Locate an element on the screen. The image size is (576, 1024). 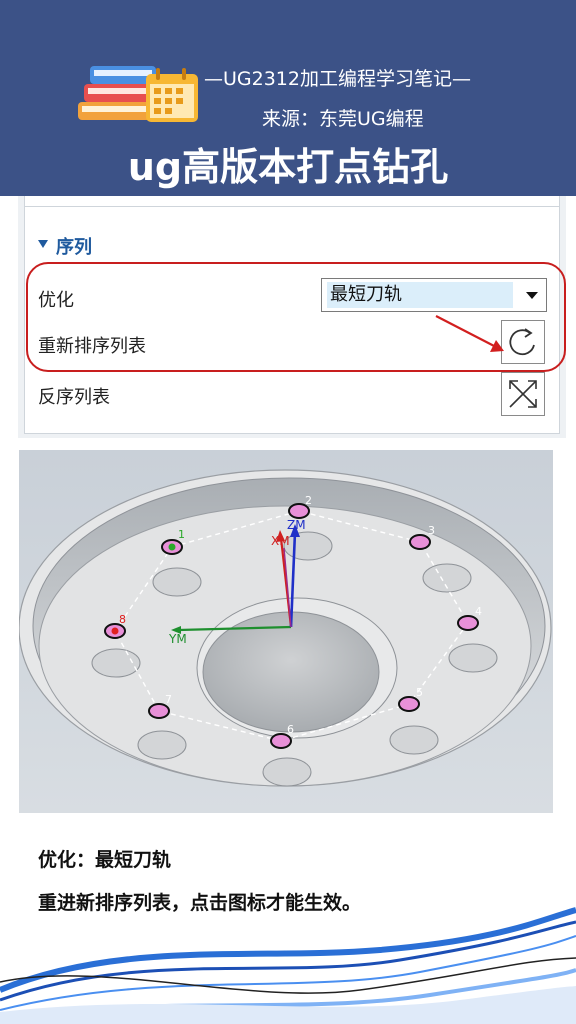
header-subtitle: —UG2312加工编程学习笔记— is located at coordinates (337, 79).